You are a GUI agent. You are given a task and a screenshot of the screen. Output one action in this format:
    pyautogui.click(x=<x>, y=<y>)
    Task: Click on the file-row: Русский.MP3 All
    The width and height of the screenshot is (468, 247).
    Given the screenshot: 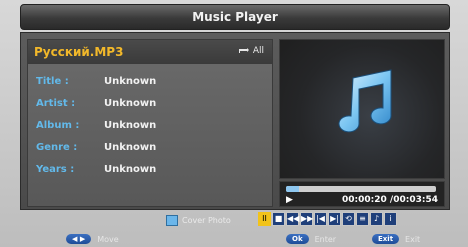 What is the action you would take?
    pyautogui.click(x=150, y=52)
    